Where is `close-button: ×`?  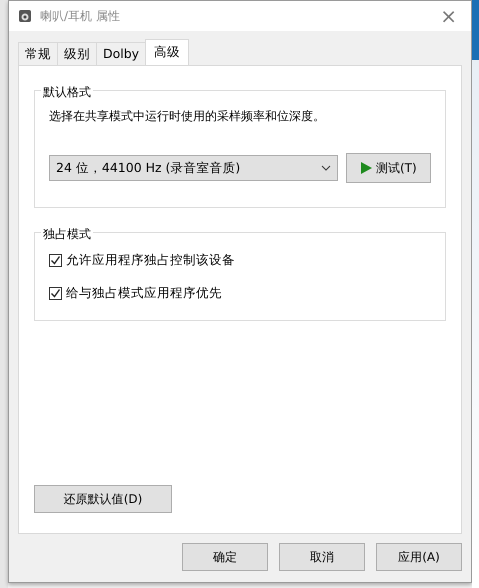 close-button: × is located at coordinates (448, 16).